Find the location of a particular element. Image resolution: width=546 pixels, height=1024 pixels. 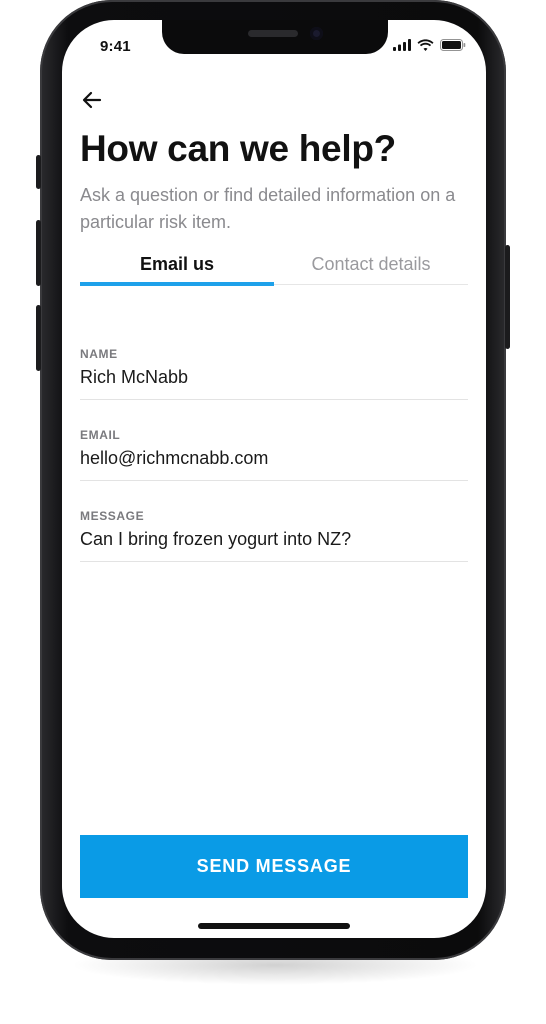

wifi-icon is located at coordinates (425, 45).